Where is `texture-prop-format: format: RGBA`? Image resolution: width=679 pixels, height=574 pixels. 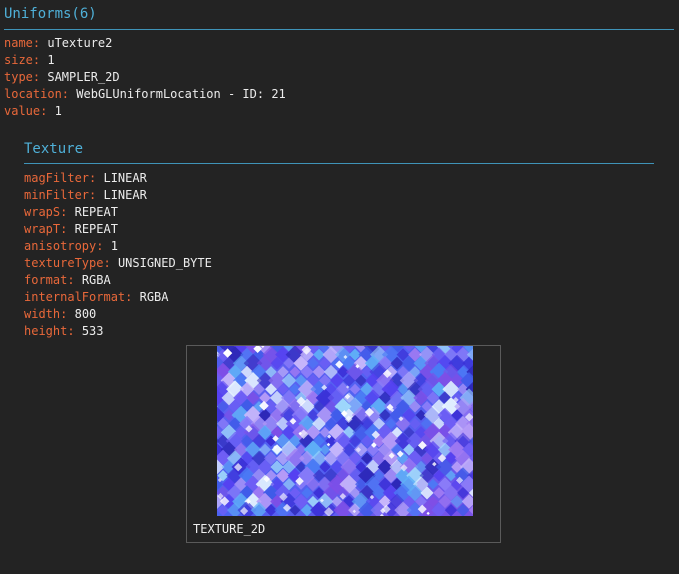
texture-prop-format: format: RGBA is located at coordinates (67, 280).